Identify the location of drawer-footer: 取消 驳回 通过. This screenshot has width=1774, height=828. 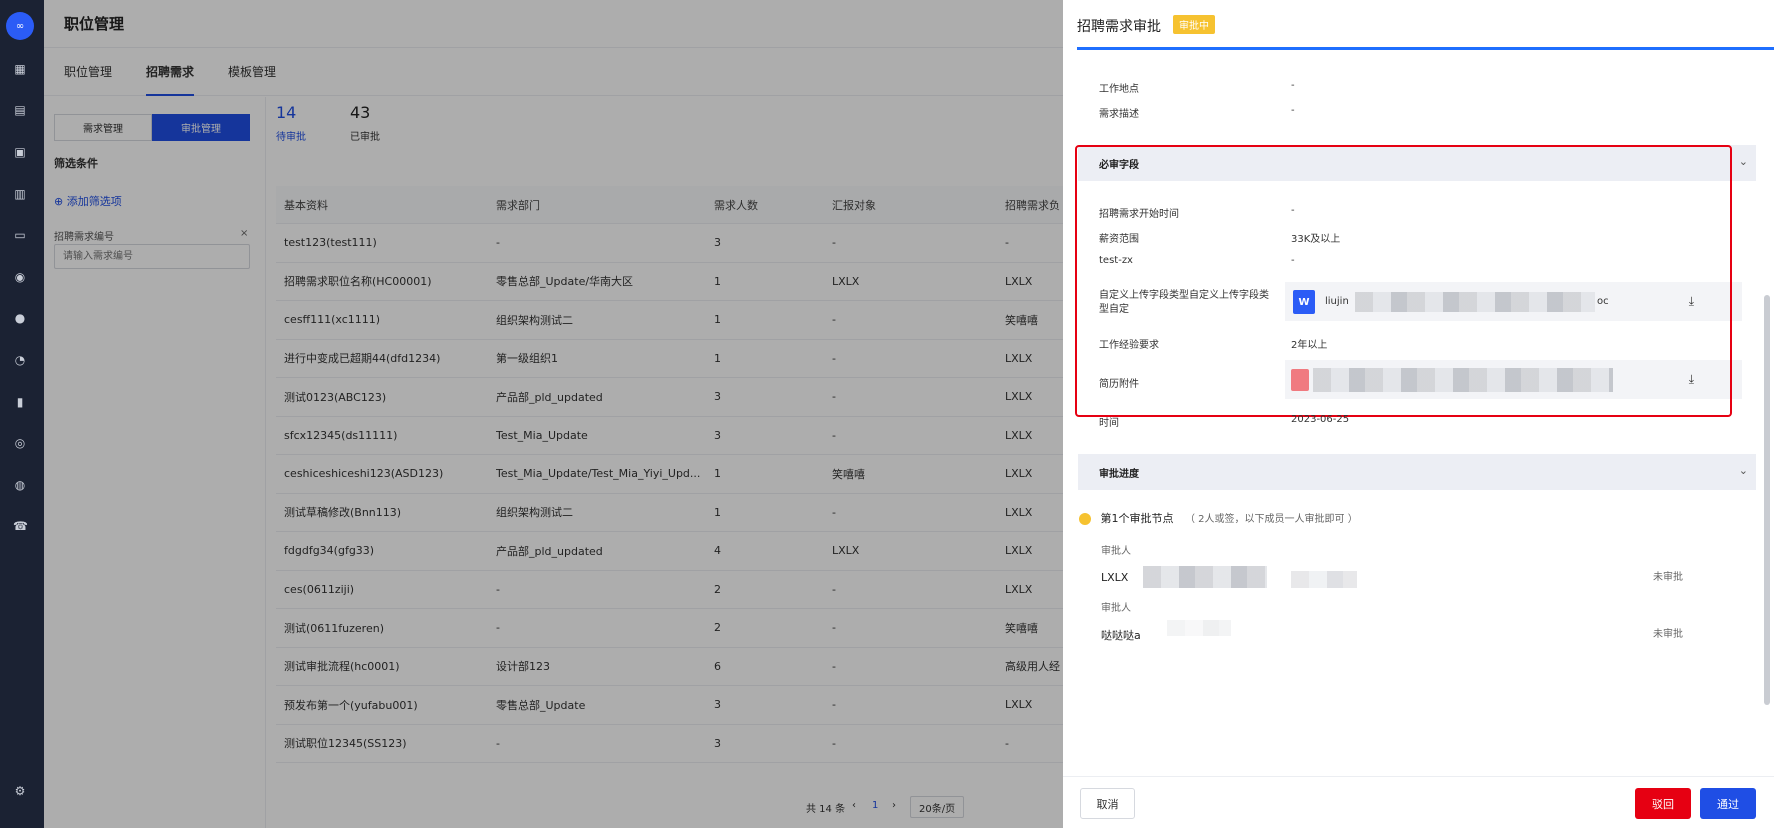
(1418, 802).